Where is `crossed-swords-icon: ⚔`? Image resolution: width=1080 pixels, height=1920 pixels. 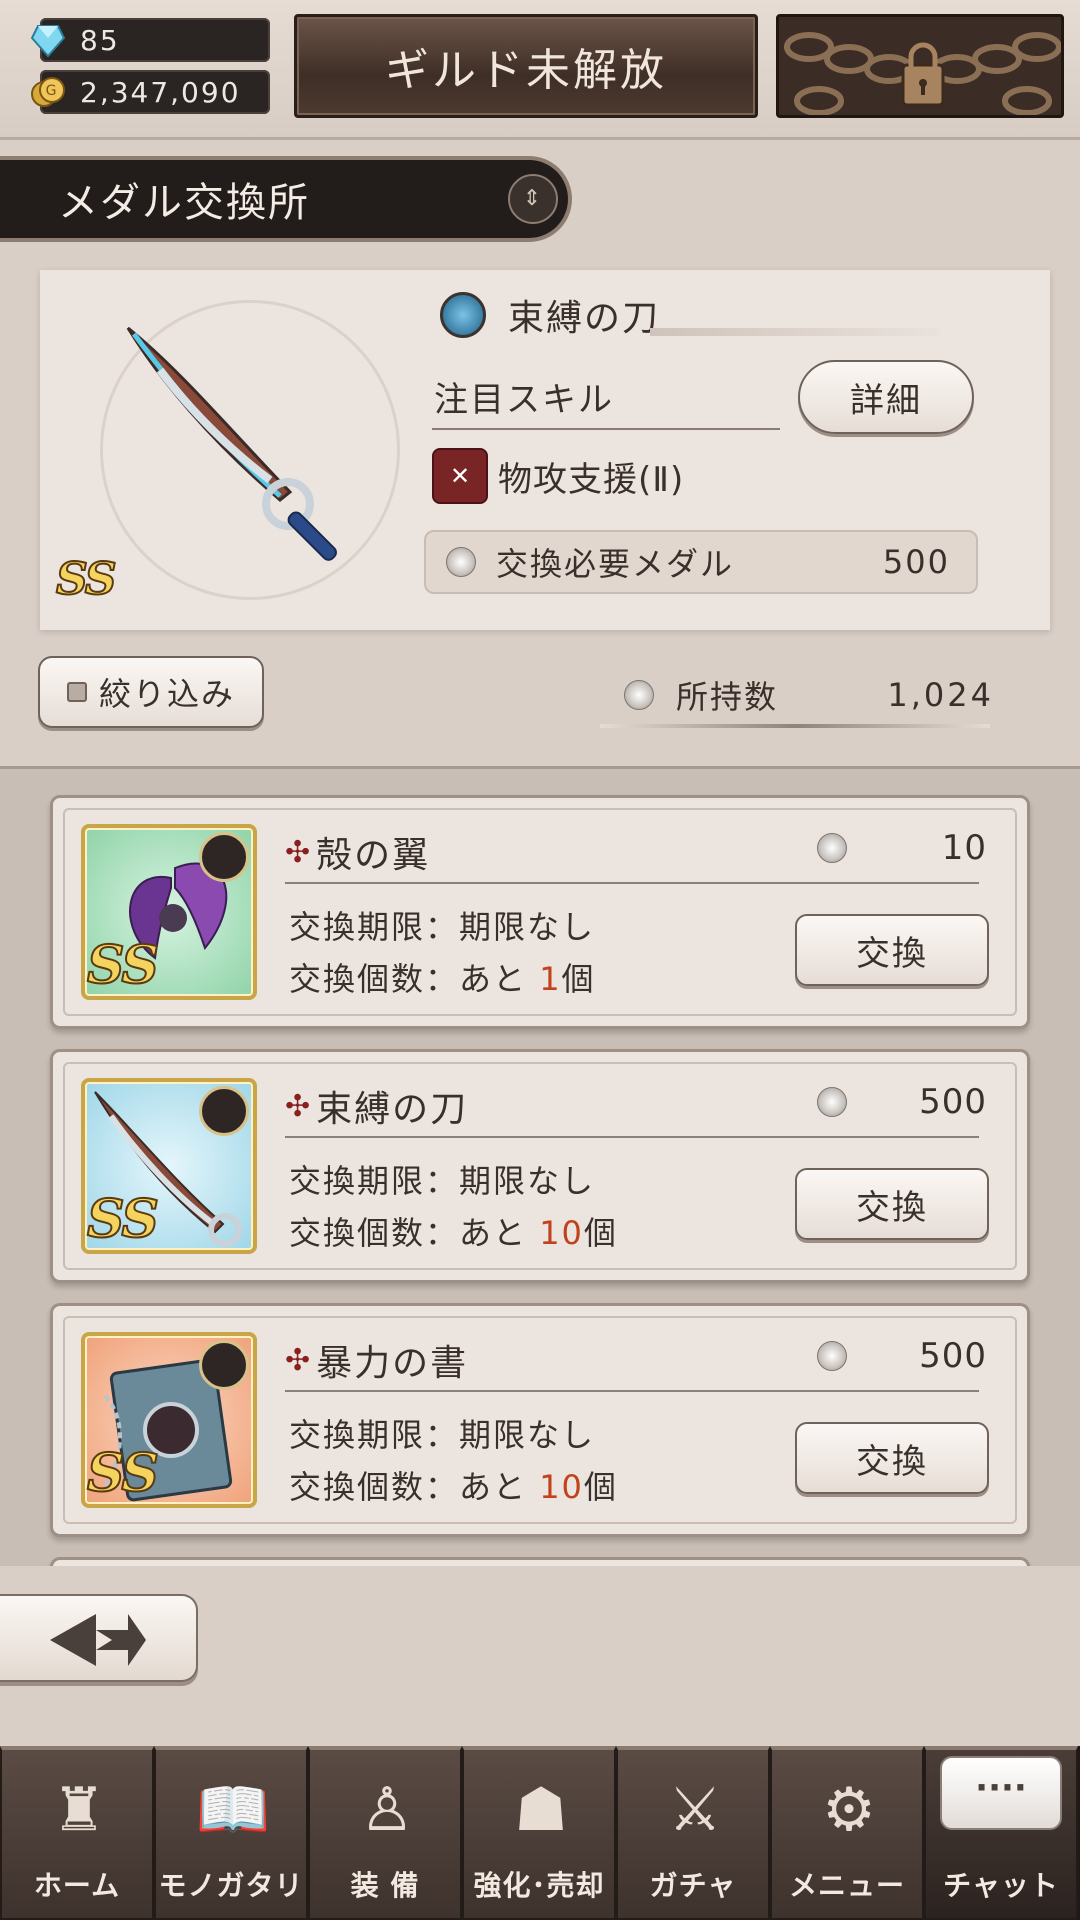 crossed-swords-icon: ⚔ is located at coordinates (695, 1810).